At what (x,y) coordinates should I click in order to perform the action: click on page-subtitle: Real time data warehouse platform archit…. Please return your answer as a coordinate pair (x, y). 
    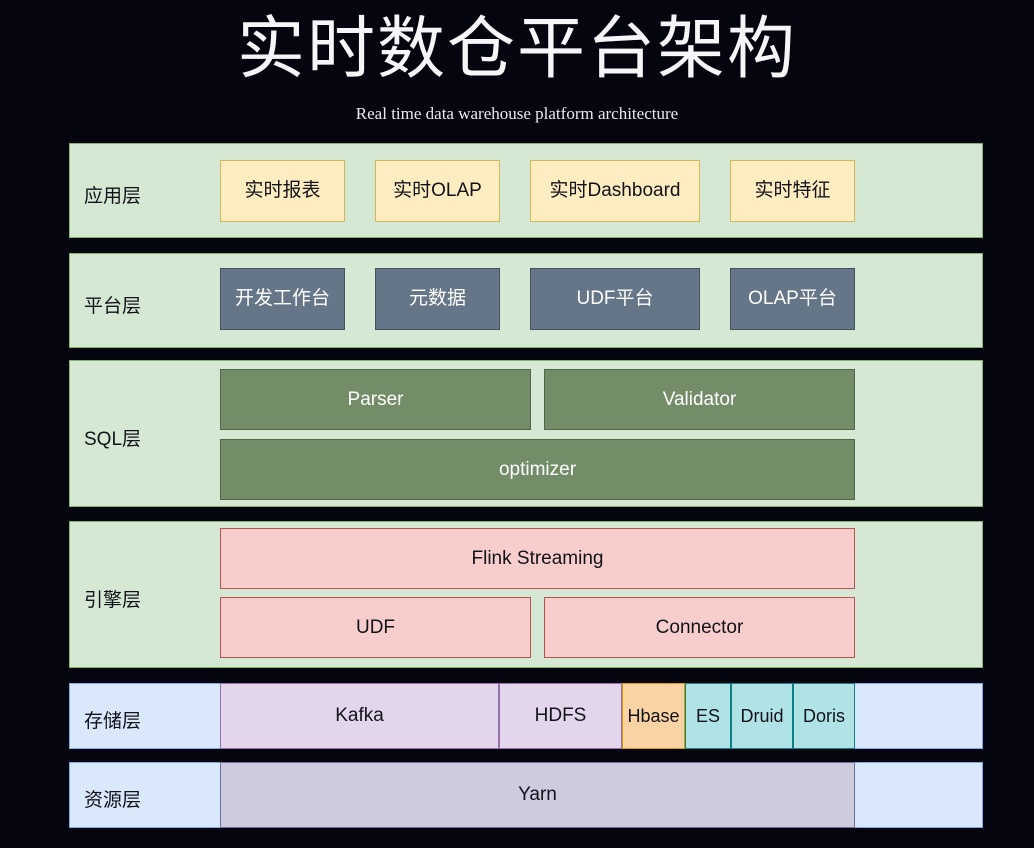
    Looking at the image, I should click on (517, 113).